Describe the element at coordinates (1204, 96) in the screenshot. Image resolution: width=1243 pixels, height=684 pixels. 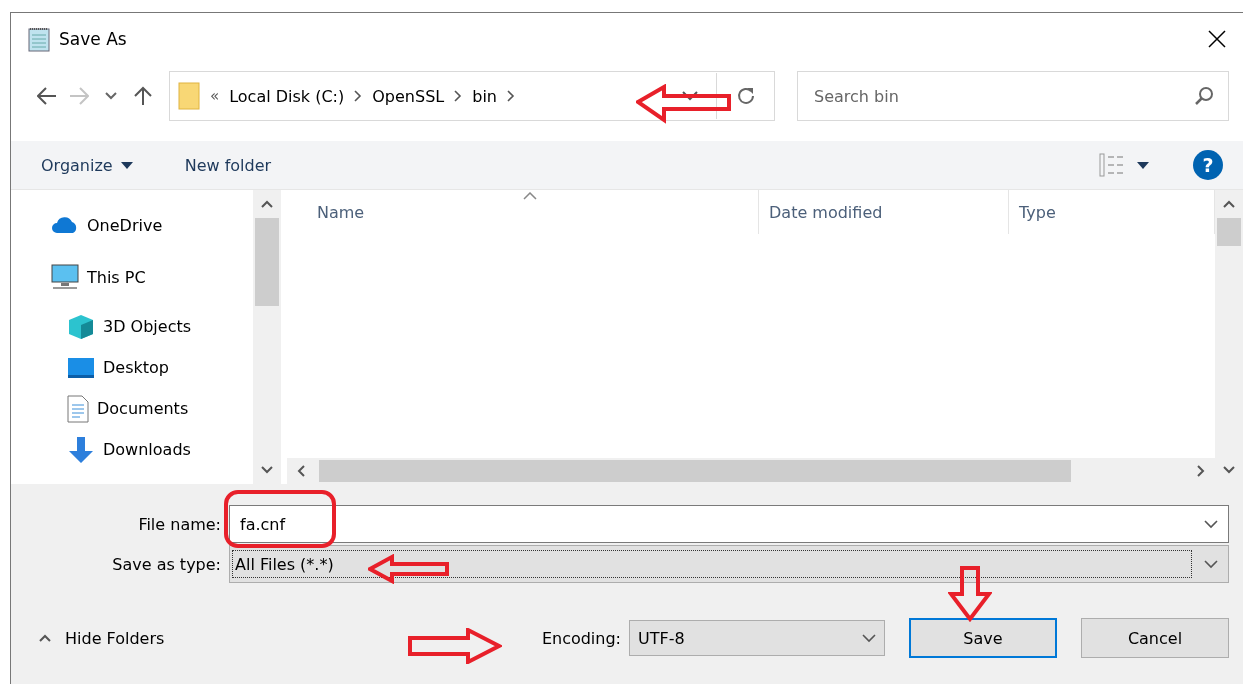
I see `search-icon` at that location.